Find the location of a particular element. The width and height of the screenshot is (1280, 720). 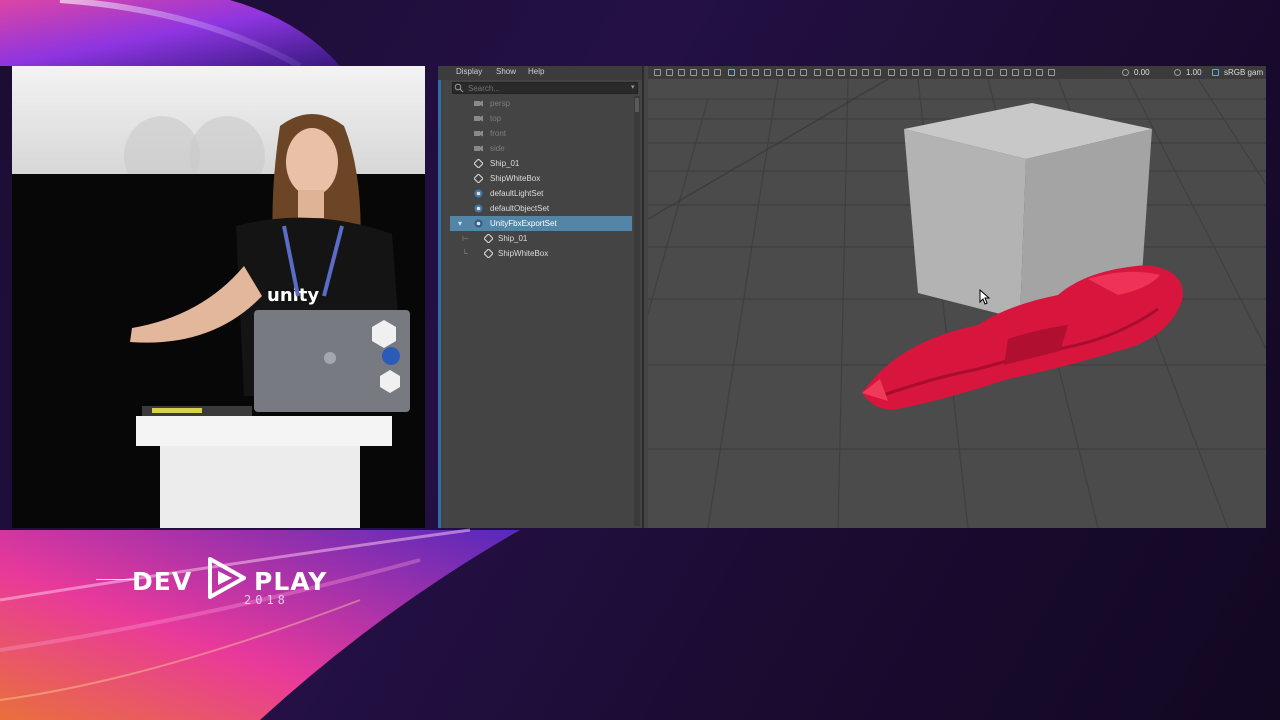

logo-text-play: PLAY is located at coordinates (291, 581).